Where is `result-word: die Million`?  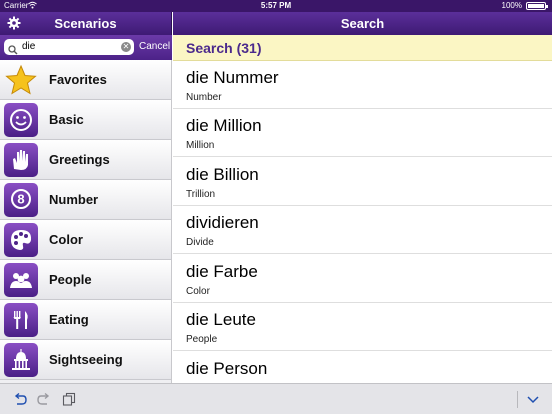
result-word: die Million is located at coordinates (224, 125).